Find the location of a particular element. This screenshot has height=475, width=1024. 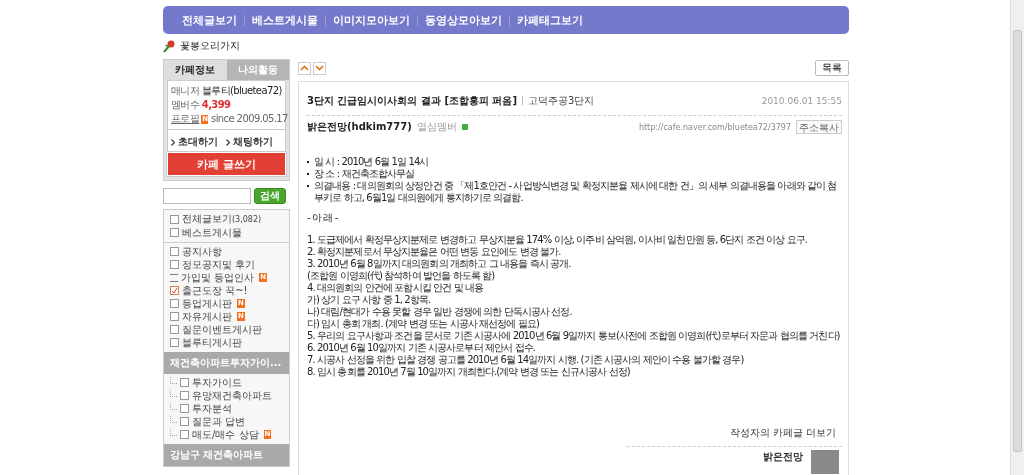

body-text: (조합원 이영희(代) 참석하여 발언을 하도록 함) is located at coordinates (401, 276).